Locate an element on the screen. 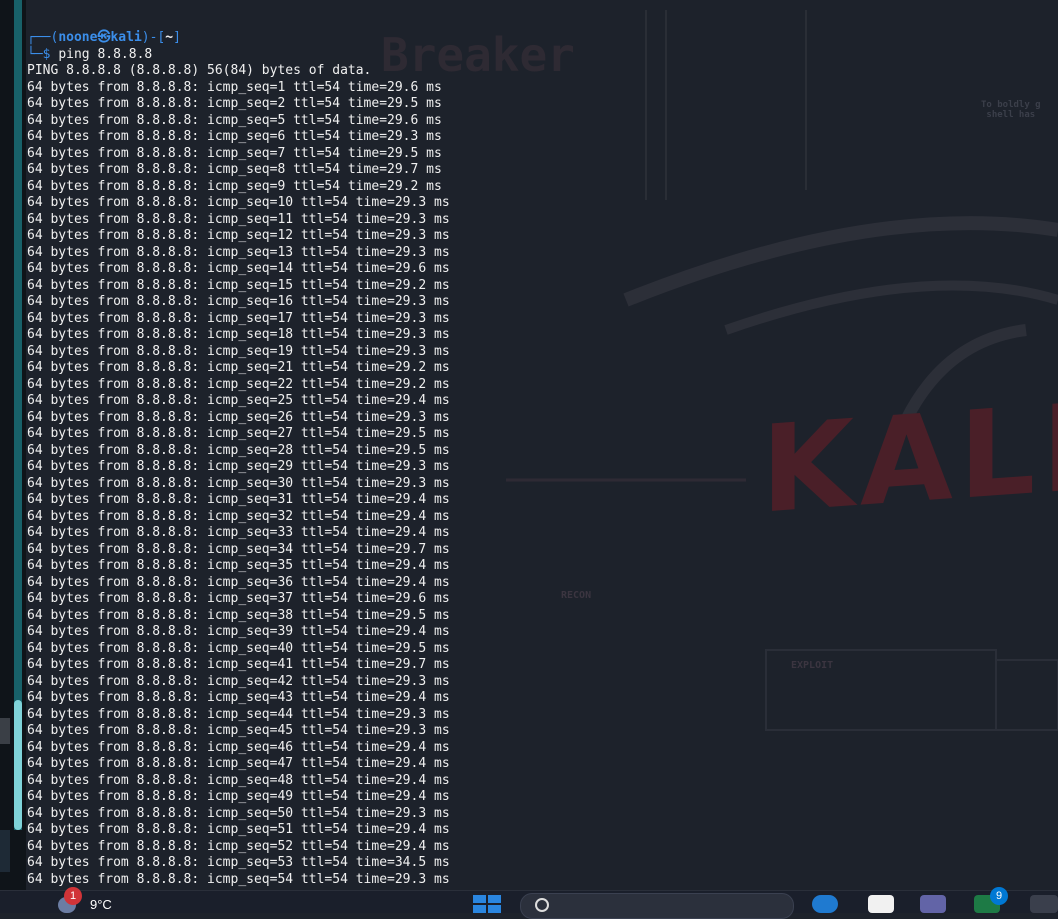 This screenshot has width=1058, height=919. scrollbar-thumb is located at coordinates (18, 765).